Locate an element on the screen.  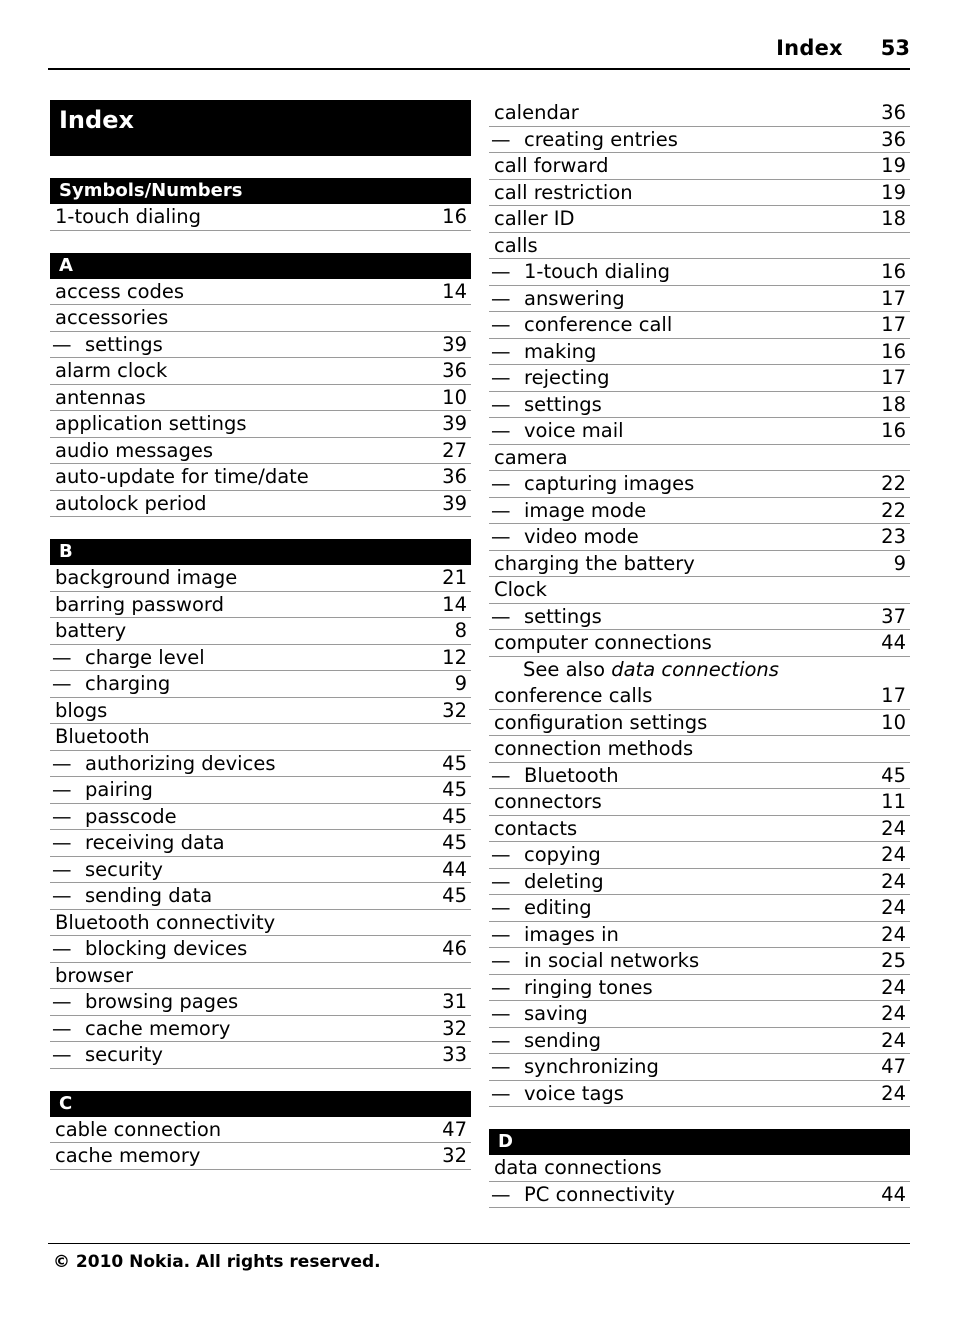
index-entry: — receiving data 45 is located at coordinates (260, 843).